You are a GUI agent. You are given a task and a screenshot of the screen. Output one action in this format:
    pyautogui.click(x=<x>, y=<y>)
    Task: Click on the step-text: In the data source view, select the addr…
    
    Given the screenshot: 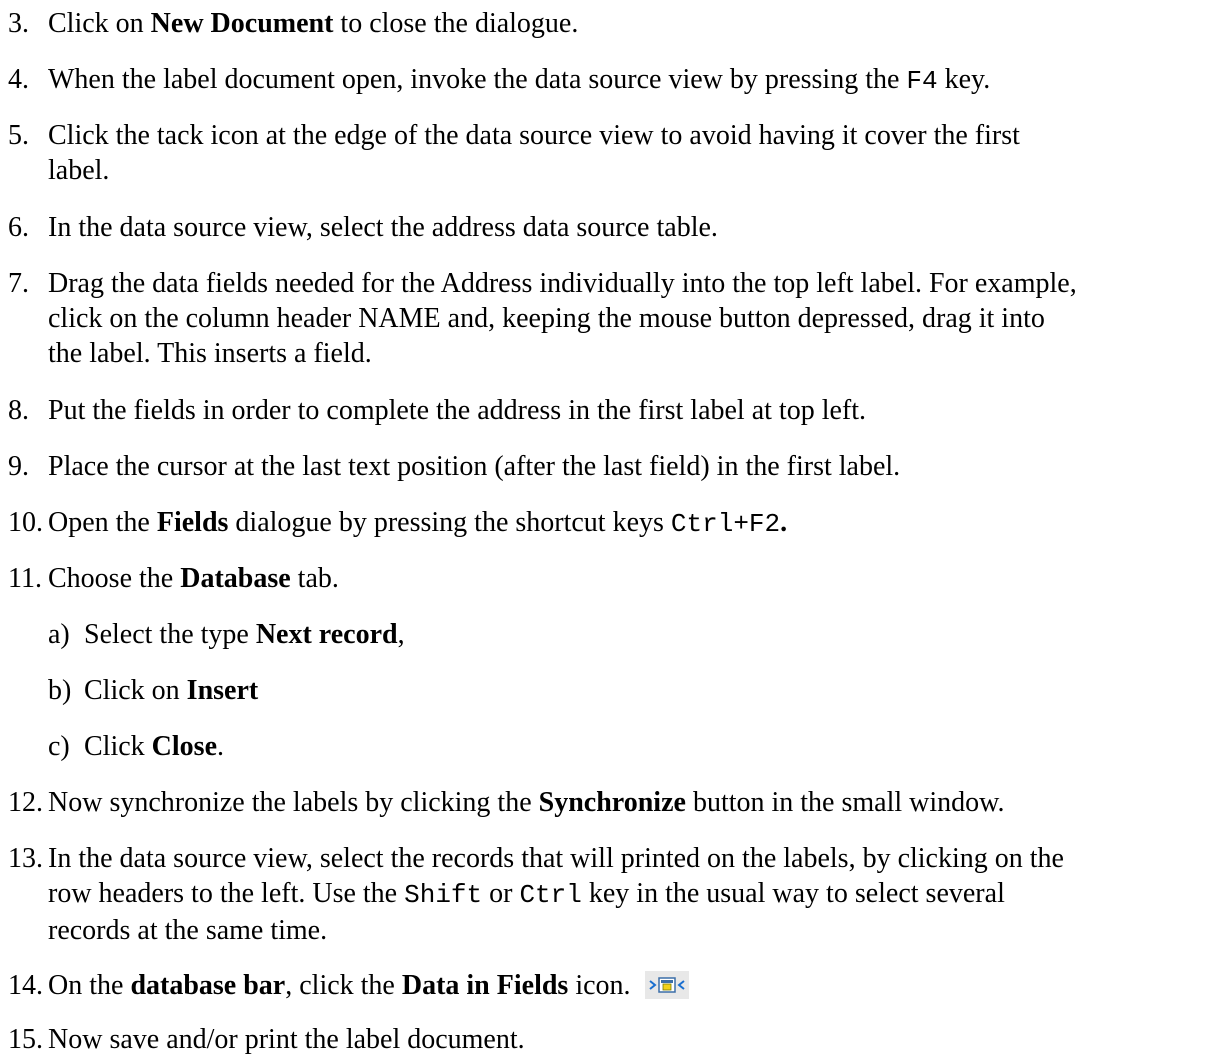 What is the action you would take?
    pyautogui.click(x=383, y=227)
    